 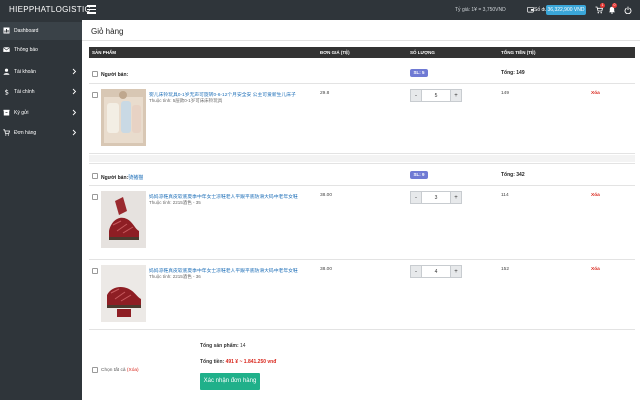 What do you see at coordinates (95, 370) in the screenshot?
I see `select-all-checkbox` at bounding box center [95, 370].